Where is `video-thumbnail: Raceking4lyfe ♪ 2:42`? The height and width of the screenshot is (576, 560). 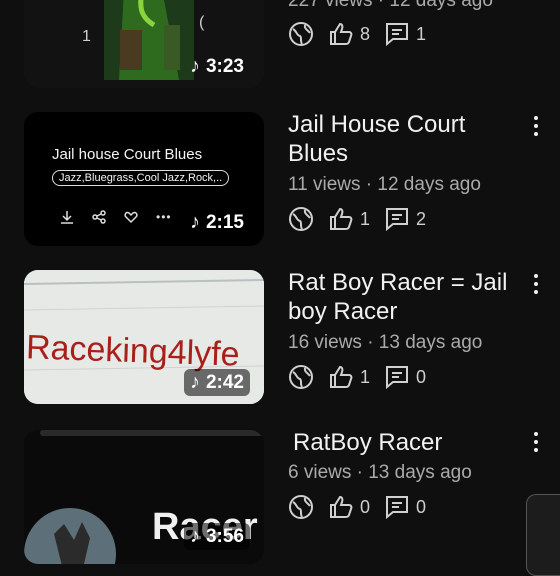
video-thumbnail: Raceking4lyfe ♪ 2:42 is located at coordinates (144, 337).